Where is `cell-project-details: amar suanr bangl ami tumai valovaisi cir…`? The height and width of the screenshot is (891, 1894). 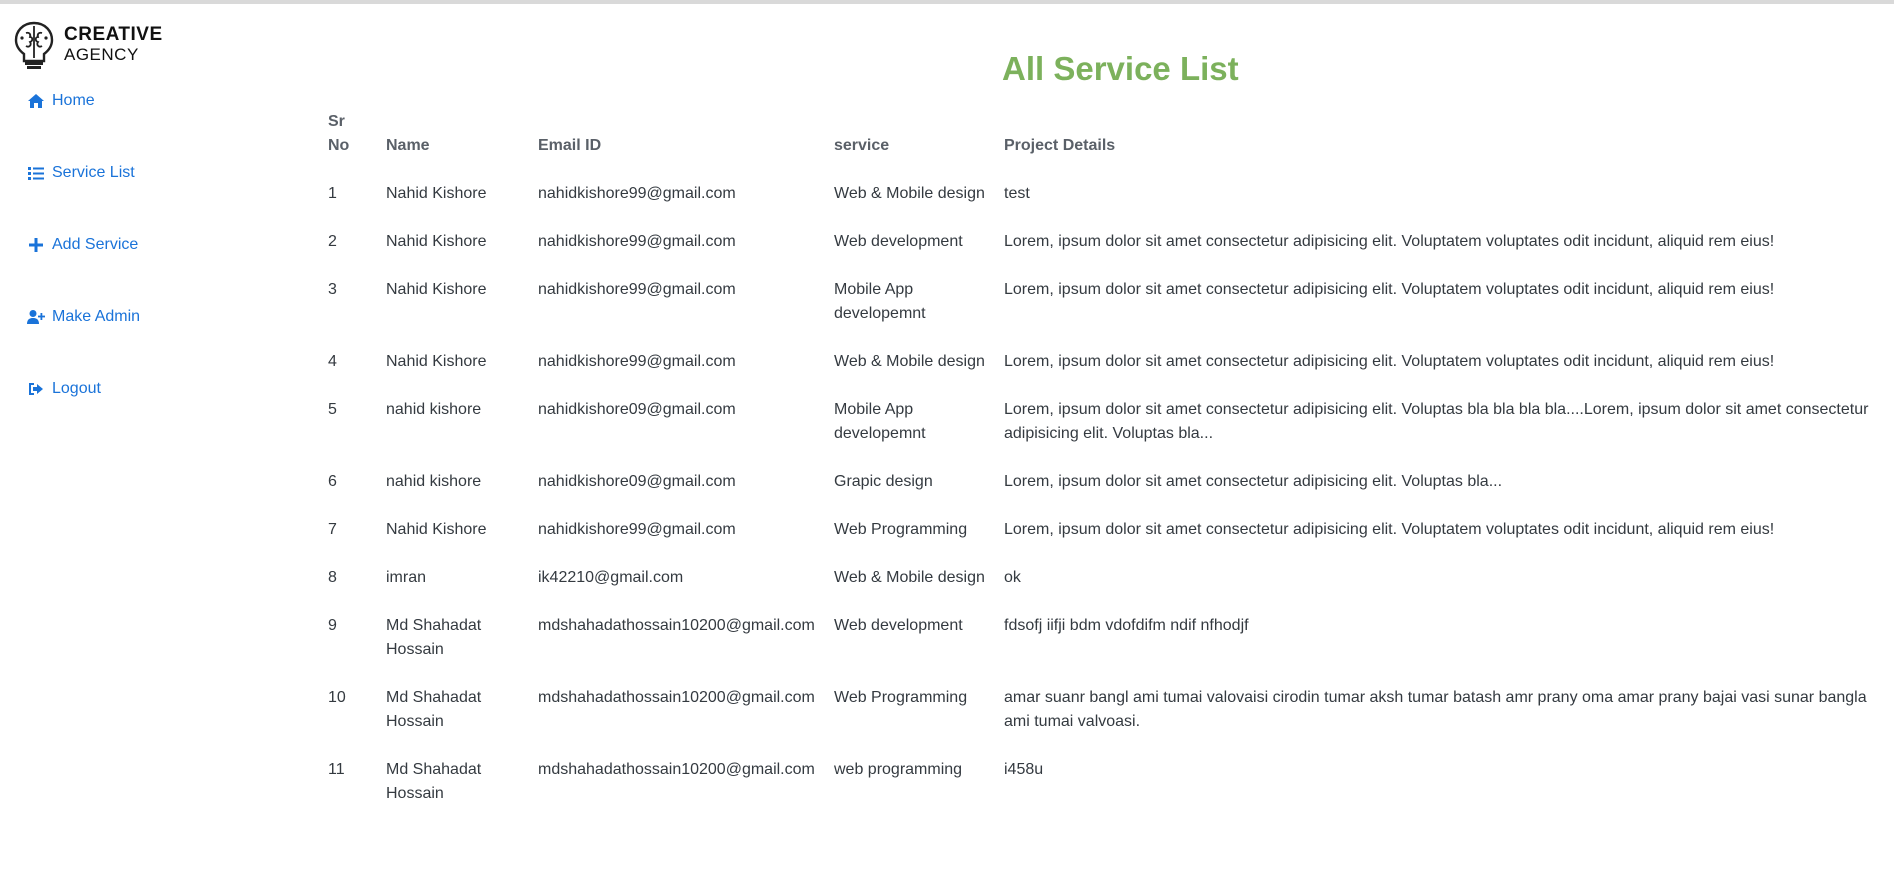
cell-project-details: amar suanr bangl ami tumai valovaisi cir… is located at coordinates (1435, 709).